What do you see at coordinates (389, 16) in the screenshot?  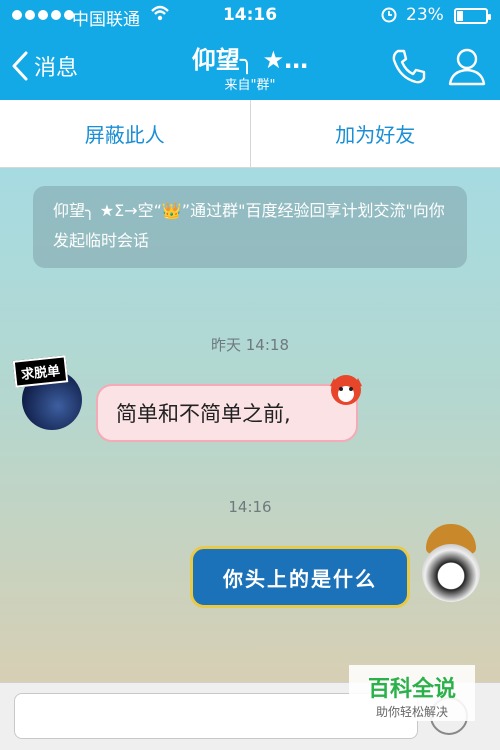 I see `alarm-icon` at bounding box center [389, 16].